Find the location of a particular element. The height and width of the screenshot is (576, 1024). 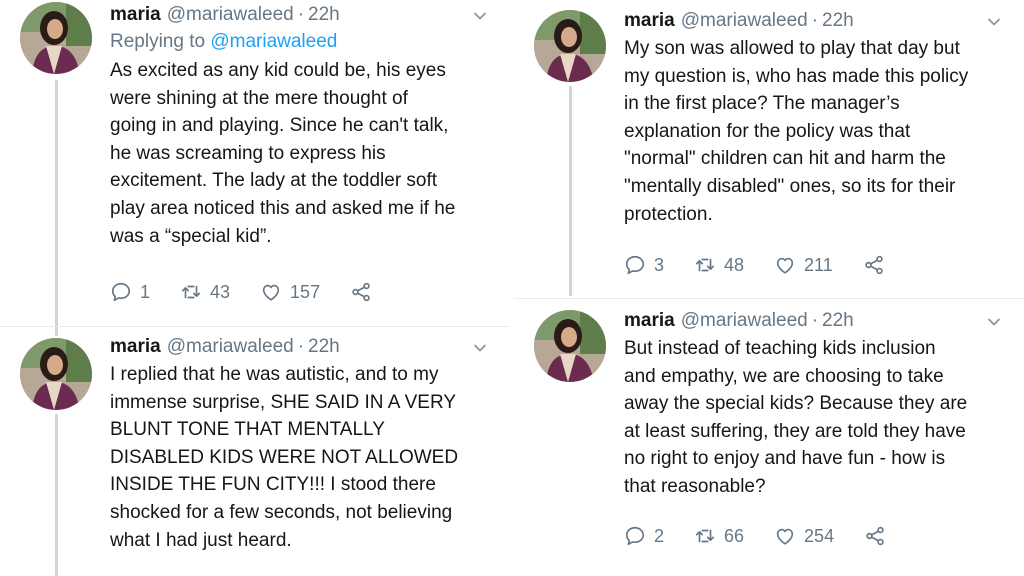

retweet-button: 48 is located at coordinates (719, 265).